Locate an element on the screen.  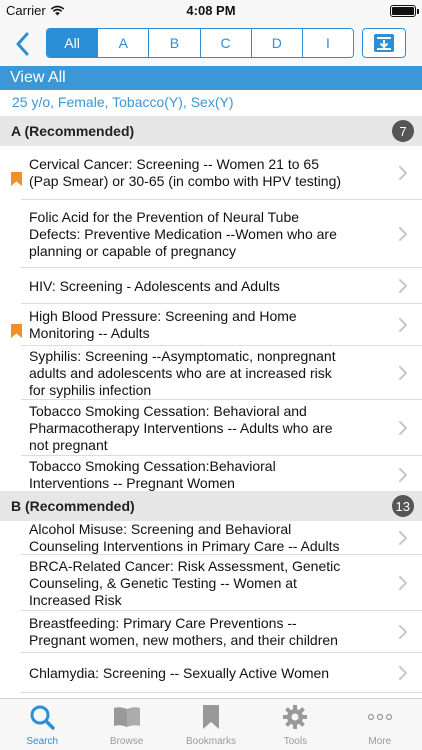
section-count-badge: 13 is located at coordinates (402, 506).